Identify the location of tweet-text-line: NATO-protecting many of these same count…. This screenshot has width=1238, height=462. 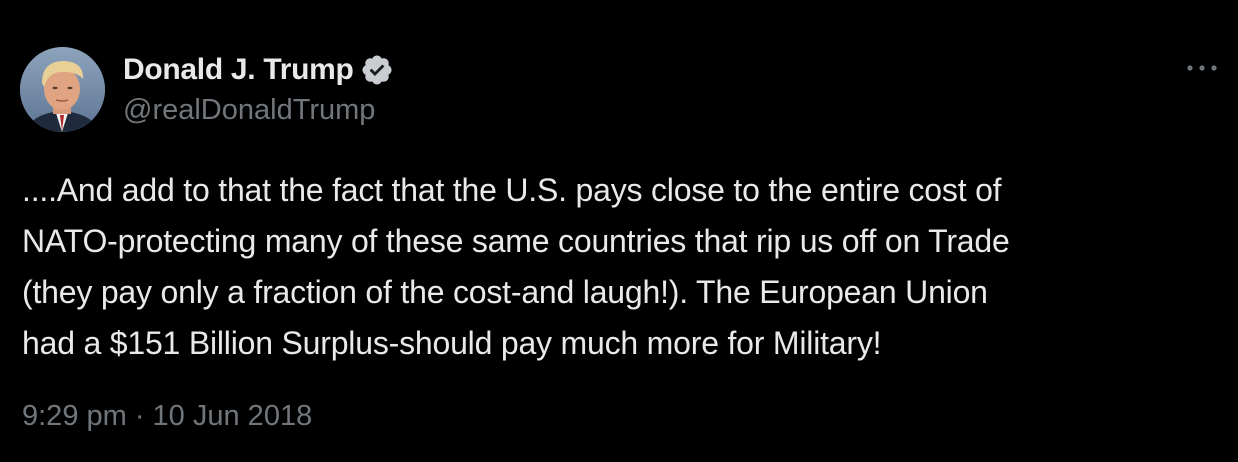
(516, 241).